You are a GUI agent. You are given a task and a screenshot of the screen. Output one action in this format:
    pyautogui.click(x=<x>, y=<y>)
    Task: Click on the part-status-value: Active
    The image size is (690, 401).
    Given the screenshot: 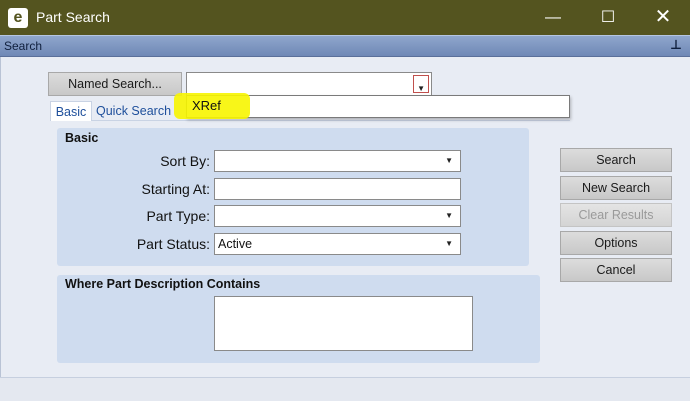 What is the action you would take?
    pyautogui.click(x=235, y=244)
    